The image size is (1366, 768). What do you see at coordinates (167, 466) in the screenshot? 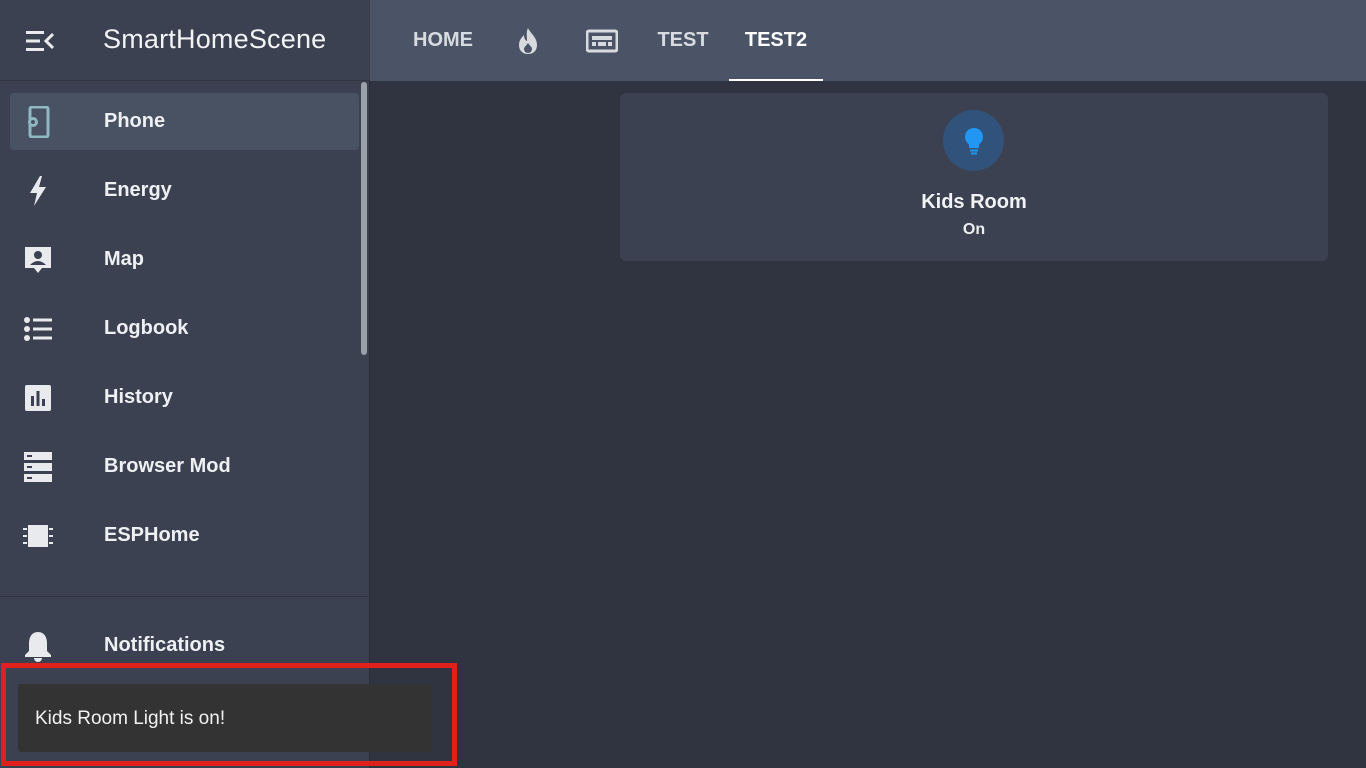
I see `sidebar-item-label: Browser Mod` at bounding box center [167, 466].